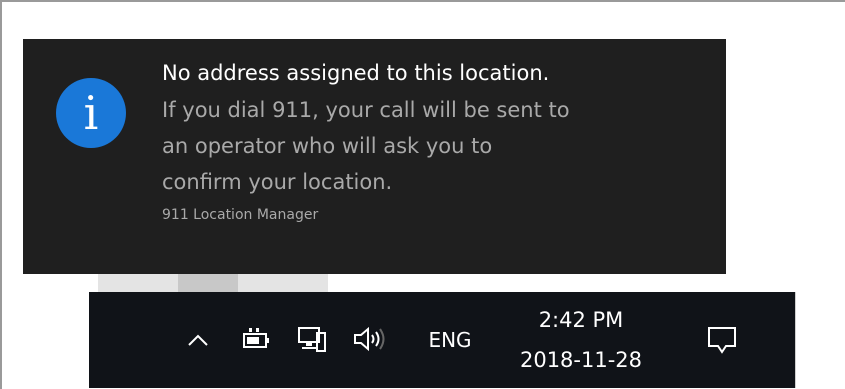 This screenshot has width=845, height=389. I want to click on action-center-icon, so click(722, 340).